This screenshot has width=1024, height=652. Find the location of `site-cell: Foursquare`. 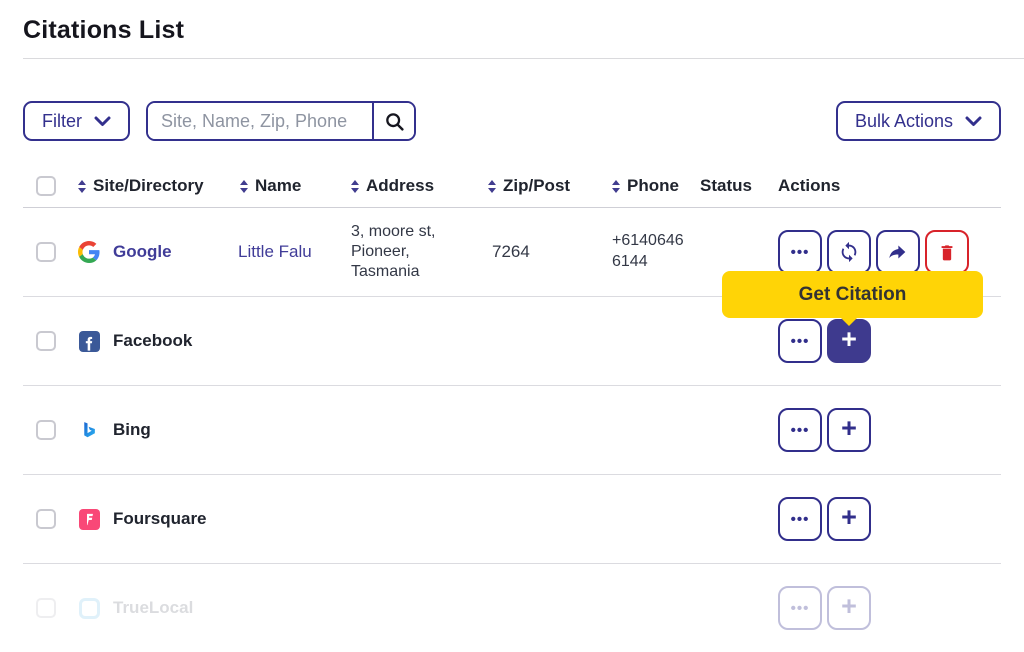

site-cell: Foursquare is located at coordinates (150, 519).